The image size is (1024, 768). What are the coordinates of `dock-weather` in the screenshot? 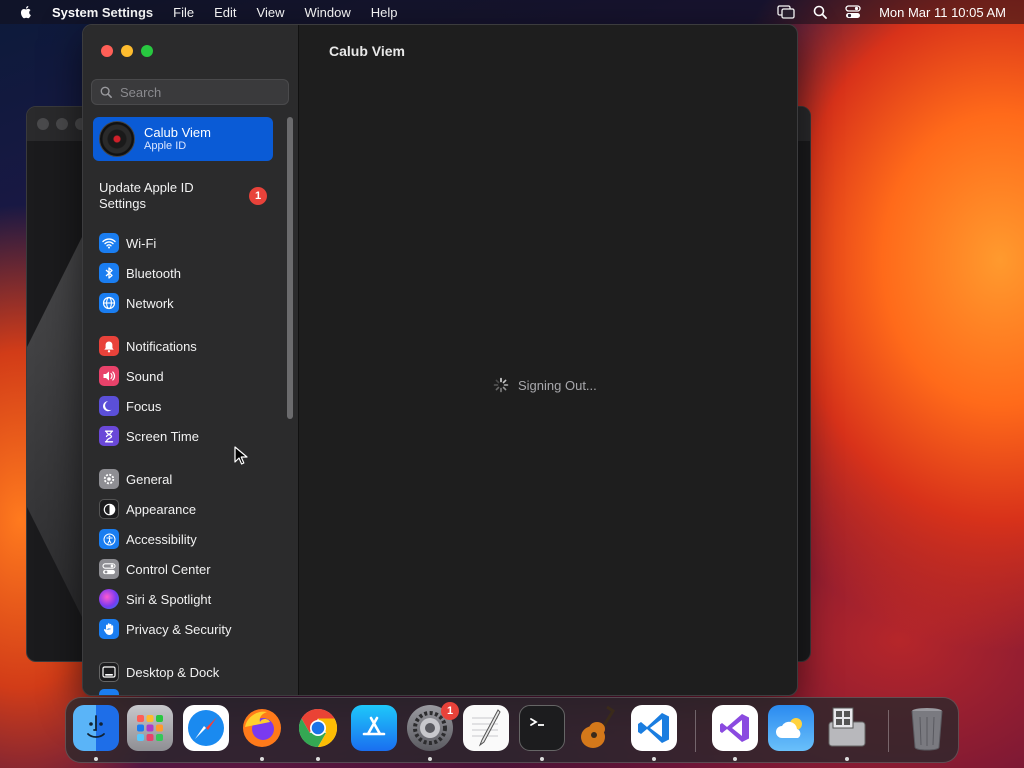 It's located at (791, 728).